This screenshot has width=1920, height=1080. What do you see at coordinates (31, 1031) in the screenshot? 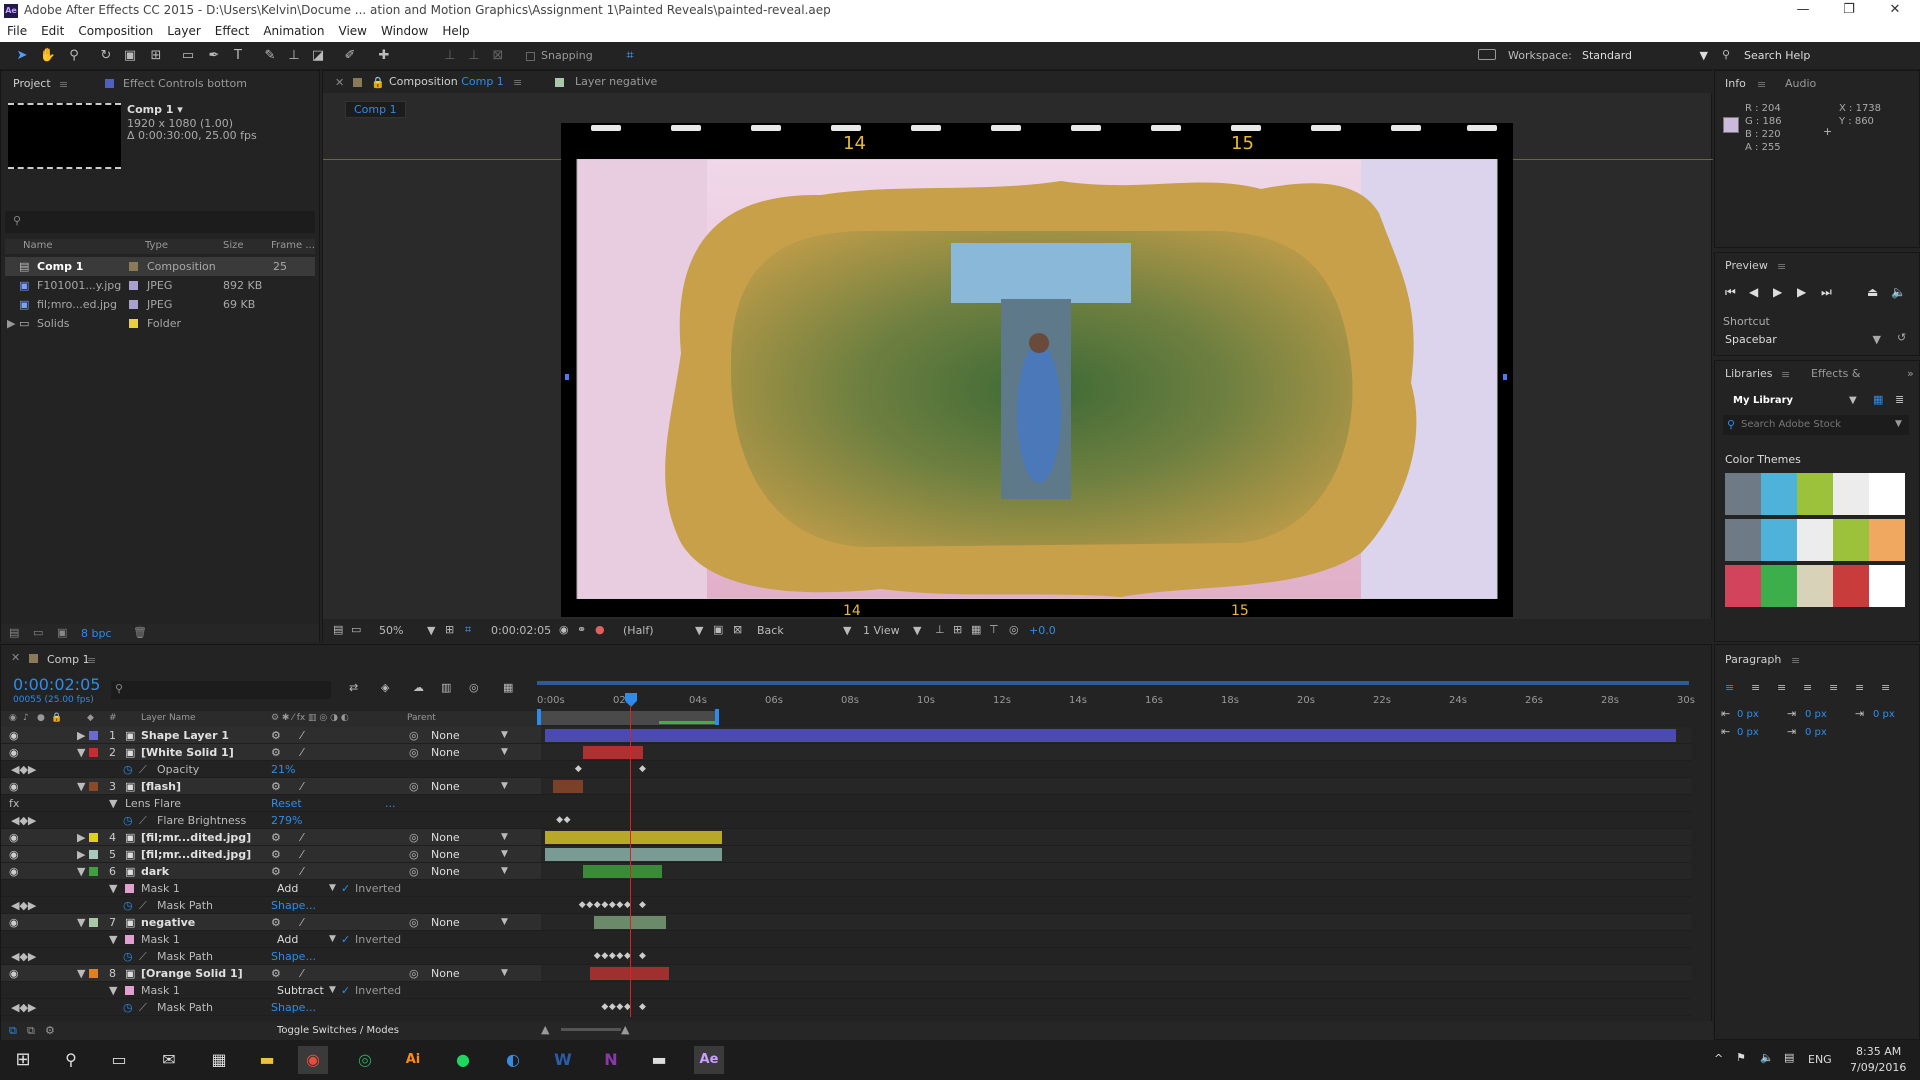
I see `expand-transfer-icon: ⧉` at bounding box center [31, 1031].